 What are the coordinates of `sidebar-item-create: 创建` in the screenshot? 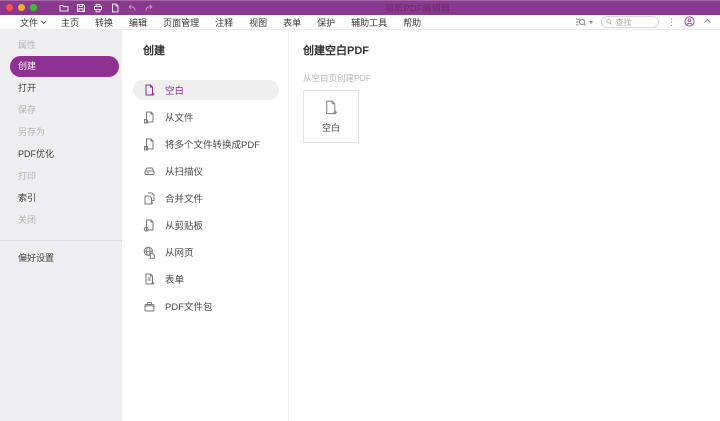 It's located at (64, 66).